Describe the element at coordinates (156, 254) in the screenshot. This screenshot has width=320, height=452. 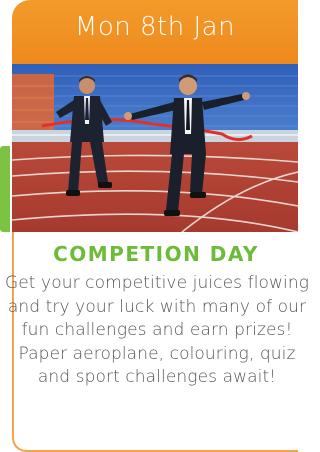
I see `event-title: COMPETION DAY` at that location.